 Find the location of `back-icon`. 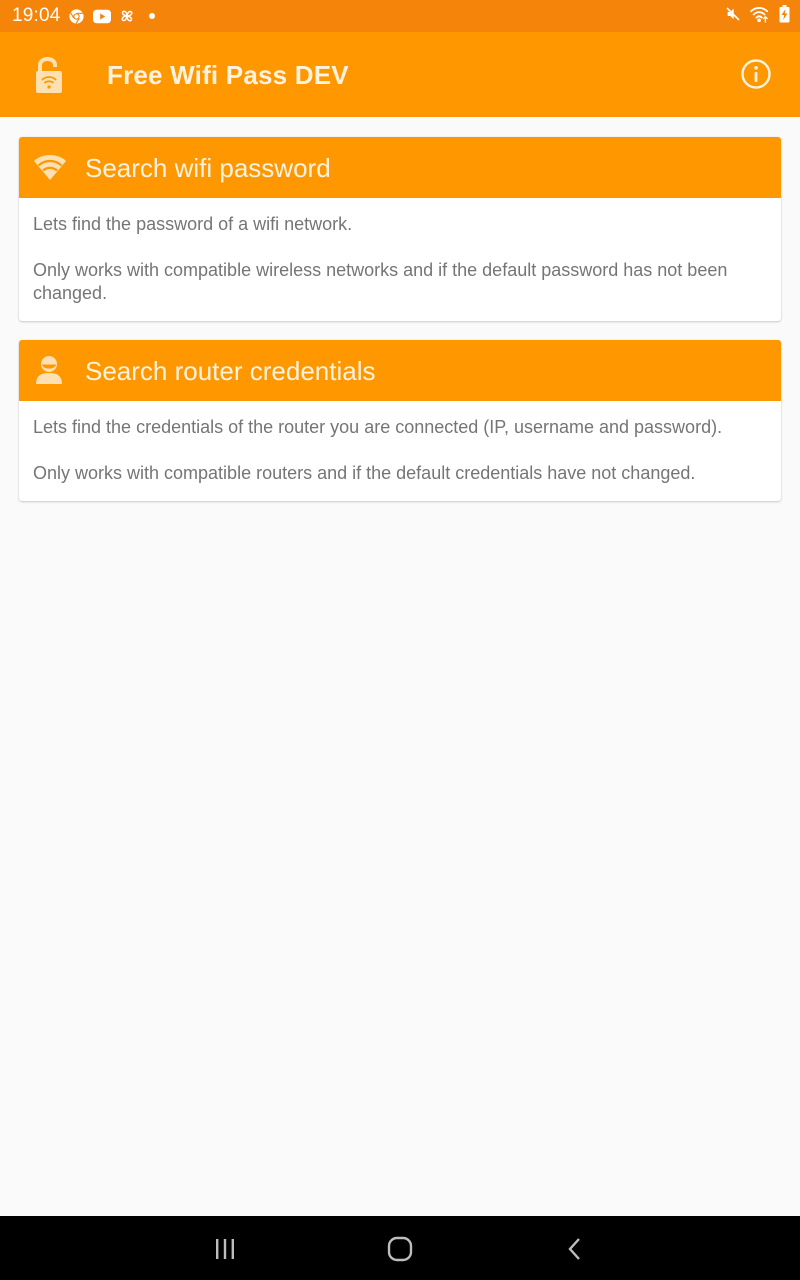

back-icon is located at coordinates (574, 1249).